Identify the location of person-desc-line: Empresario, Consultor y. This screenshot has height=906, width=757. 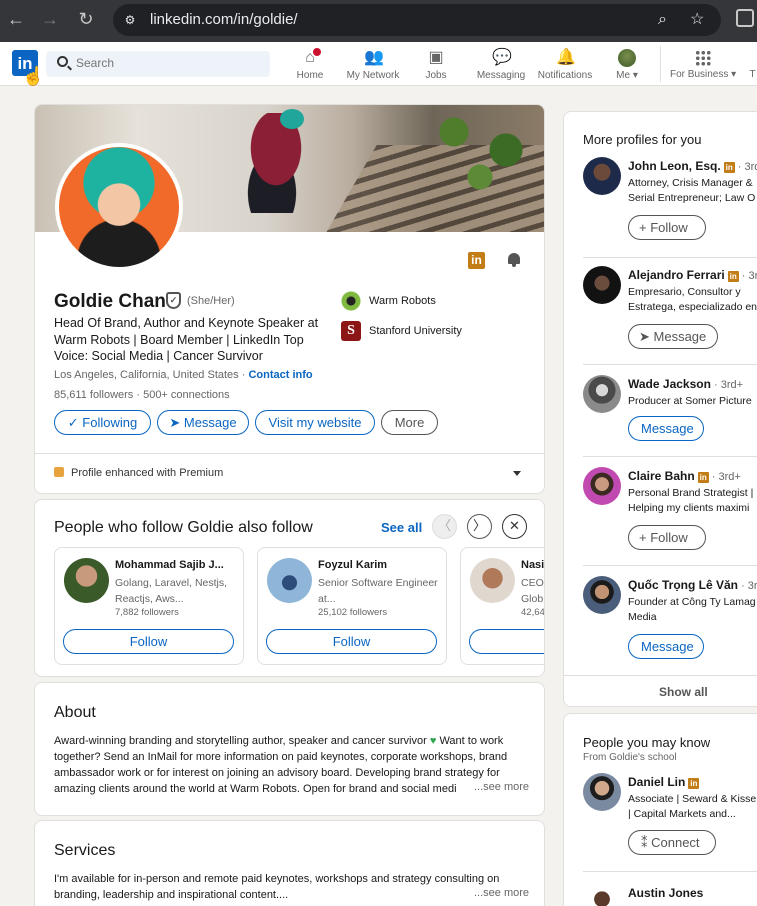
(684, 292).